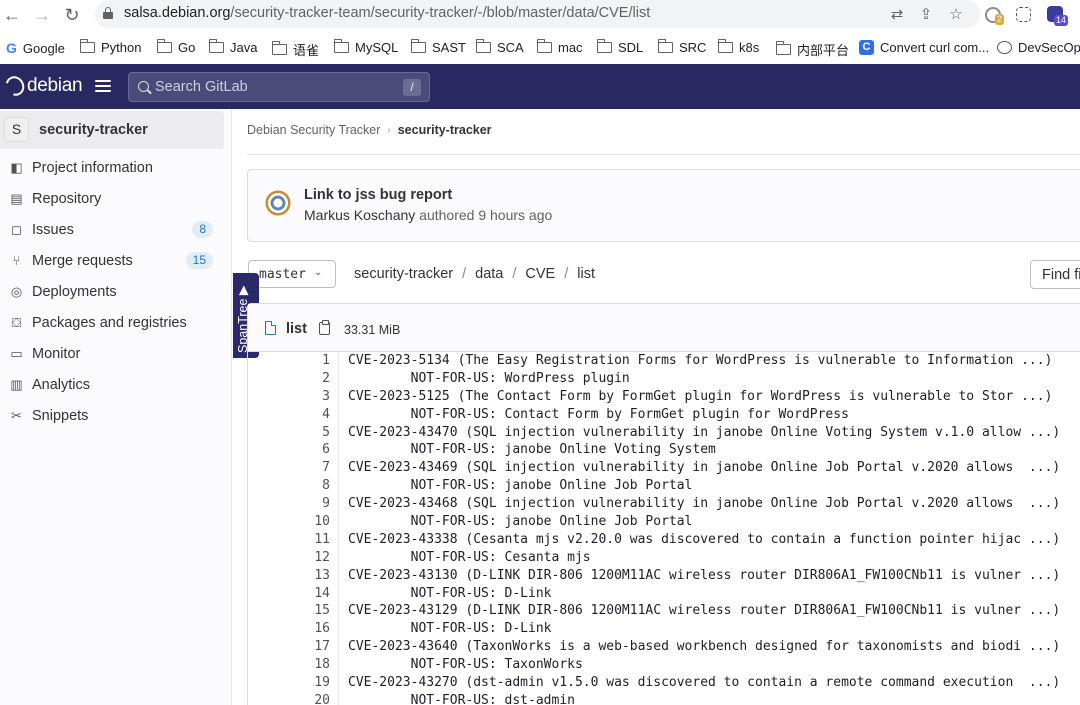 Image resolution: width=1080 pixels, height=705 pixels. What do you see at coordinates (372, 330) in the screenshot?
I see `file-size: 33.31 MiB` at bounding box center [372, 330].